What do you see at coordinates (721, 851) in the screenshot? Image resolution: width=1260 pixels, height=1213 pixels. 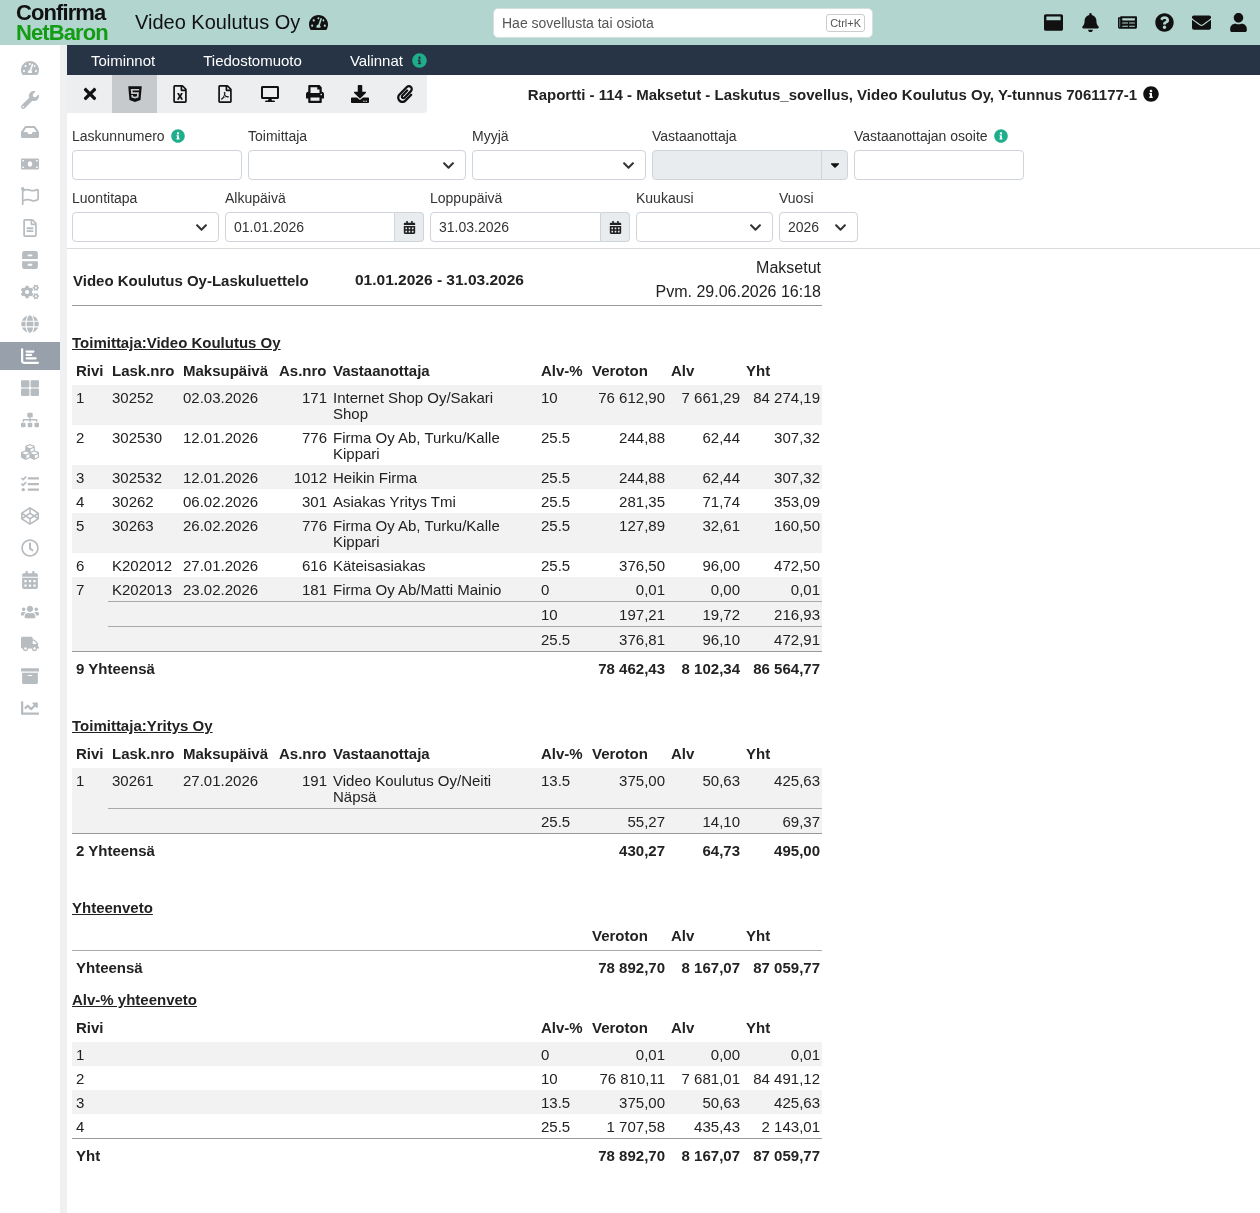 I see `total-cell-text: 64,73` at bounding box center [721, 851].